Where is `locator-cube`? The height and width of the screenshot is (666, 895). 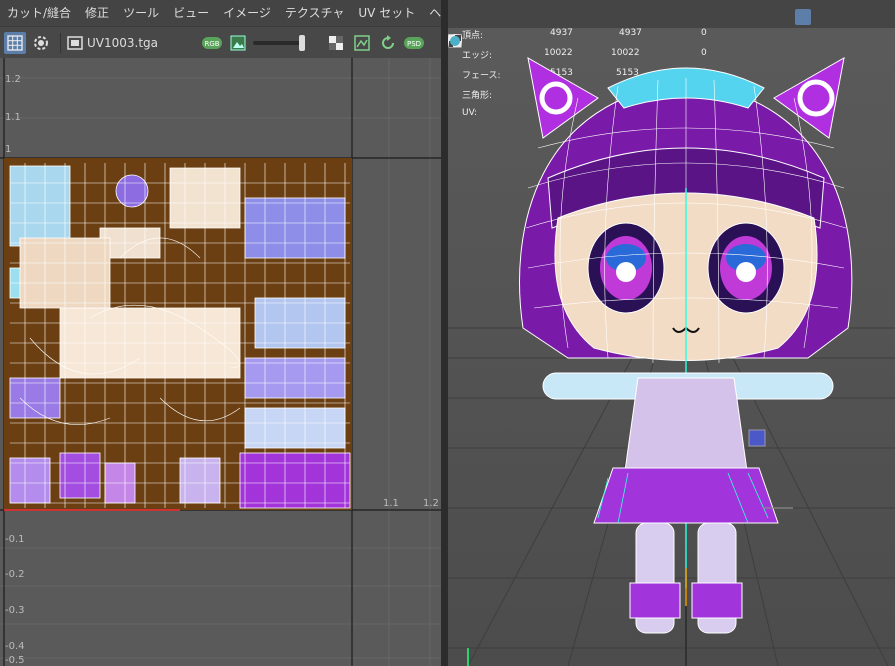 locator-cube is located at coordinates (757, 438).